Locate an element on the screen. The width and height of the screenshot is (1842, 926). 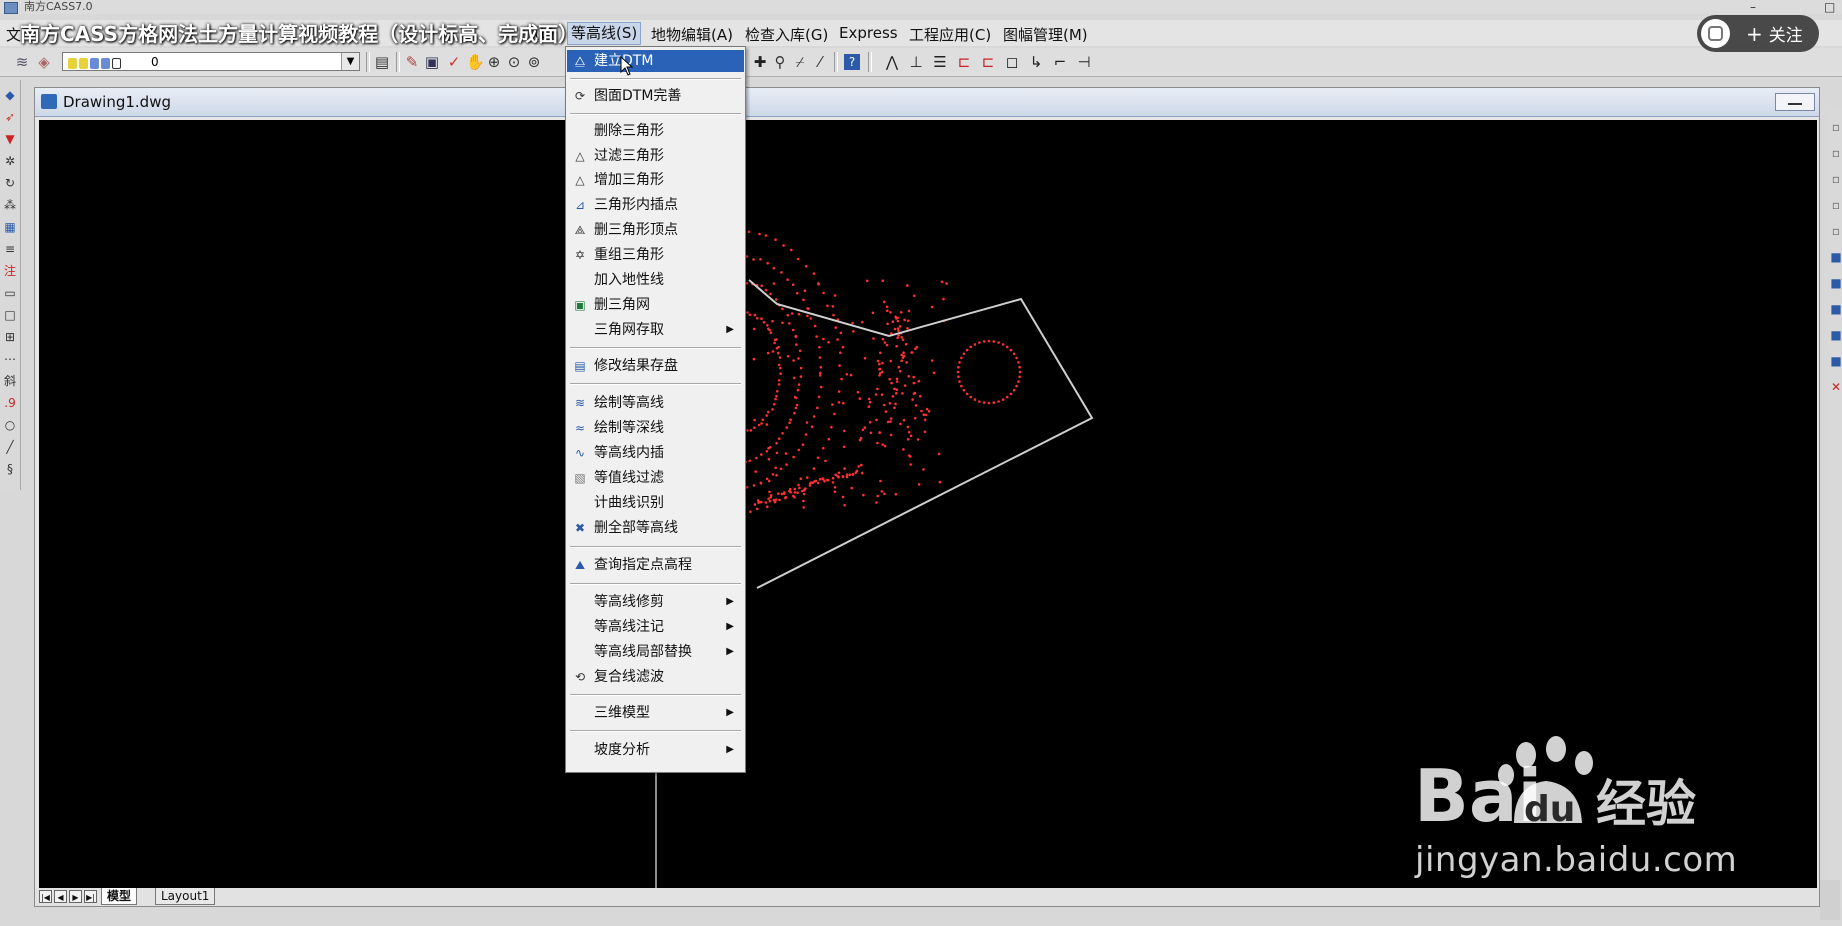
leader-icon: ↳ is located at coordinates (1036, 62).